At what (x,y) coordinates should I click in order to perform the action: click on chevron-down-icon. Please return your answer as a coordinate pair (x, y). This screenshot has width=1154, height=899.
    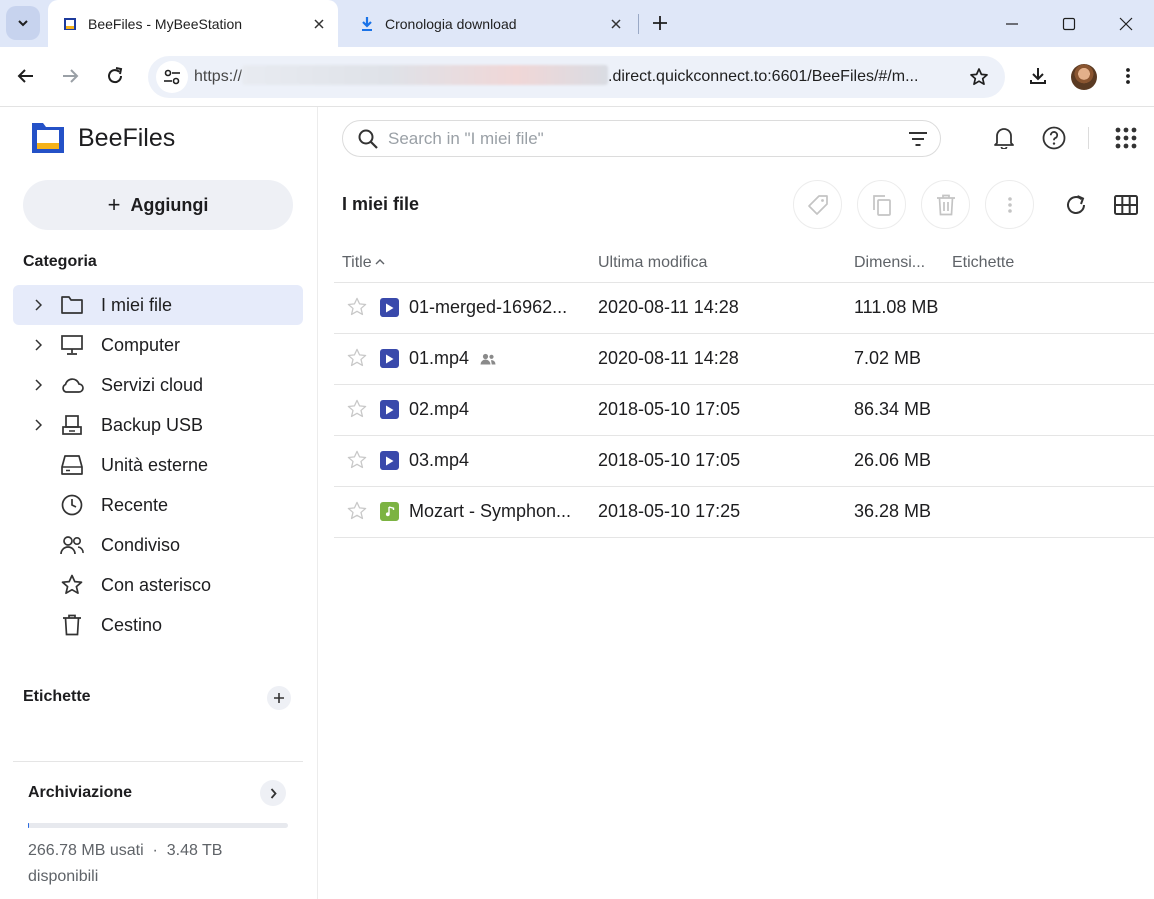
    Looking at the image, I should click on (23, 23).